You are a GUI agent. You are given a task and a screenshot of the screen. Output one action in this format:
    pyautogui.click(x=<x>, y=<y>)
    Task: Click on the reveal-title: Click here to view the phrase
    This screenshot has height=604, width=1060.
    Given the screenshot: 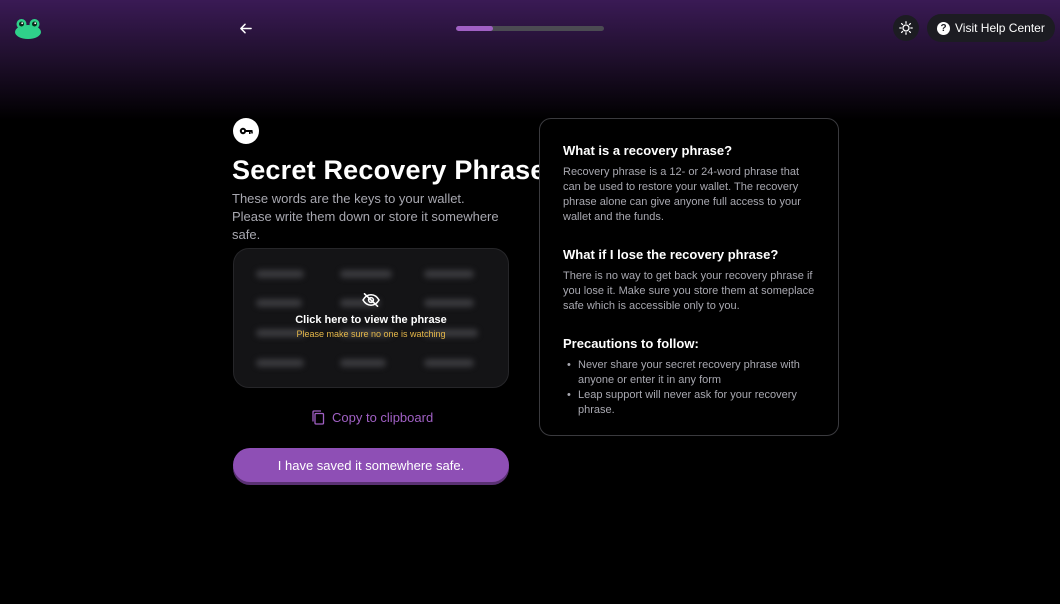 What is the action you would take?
    pyautogui.click(x=371, y=320)
    